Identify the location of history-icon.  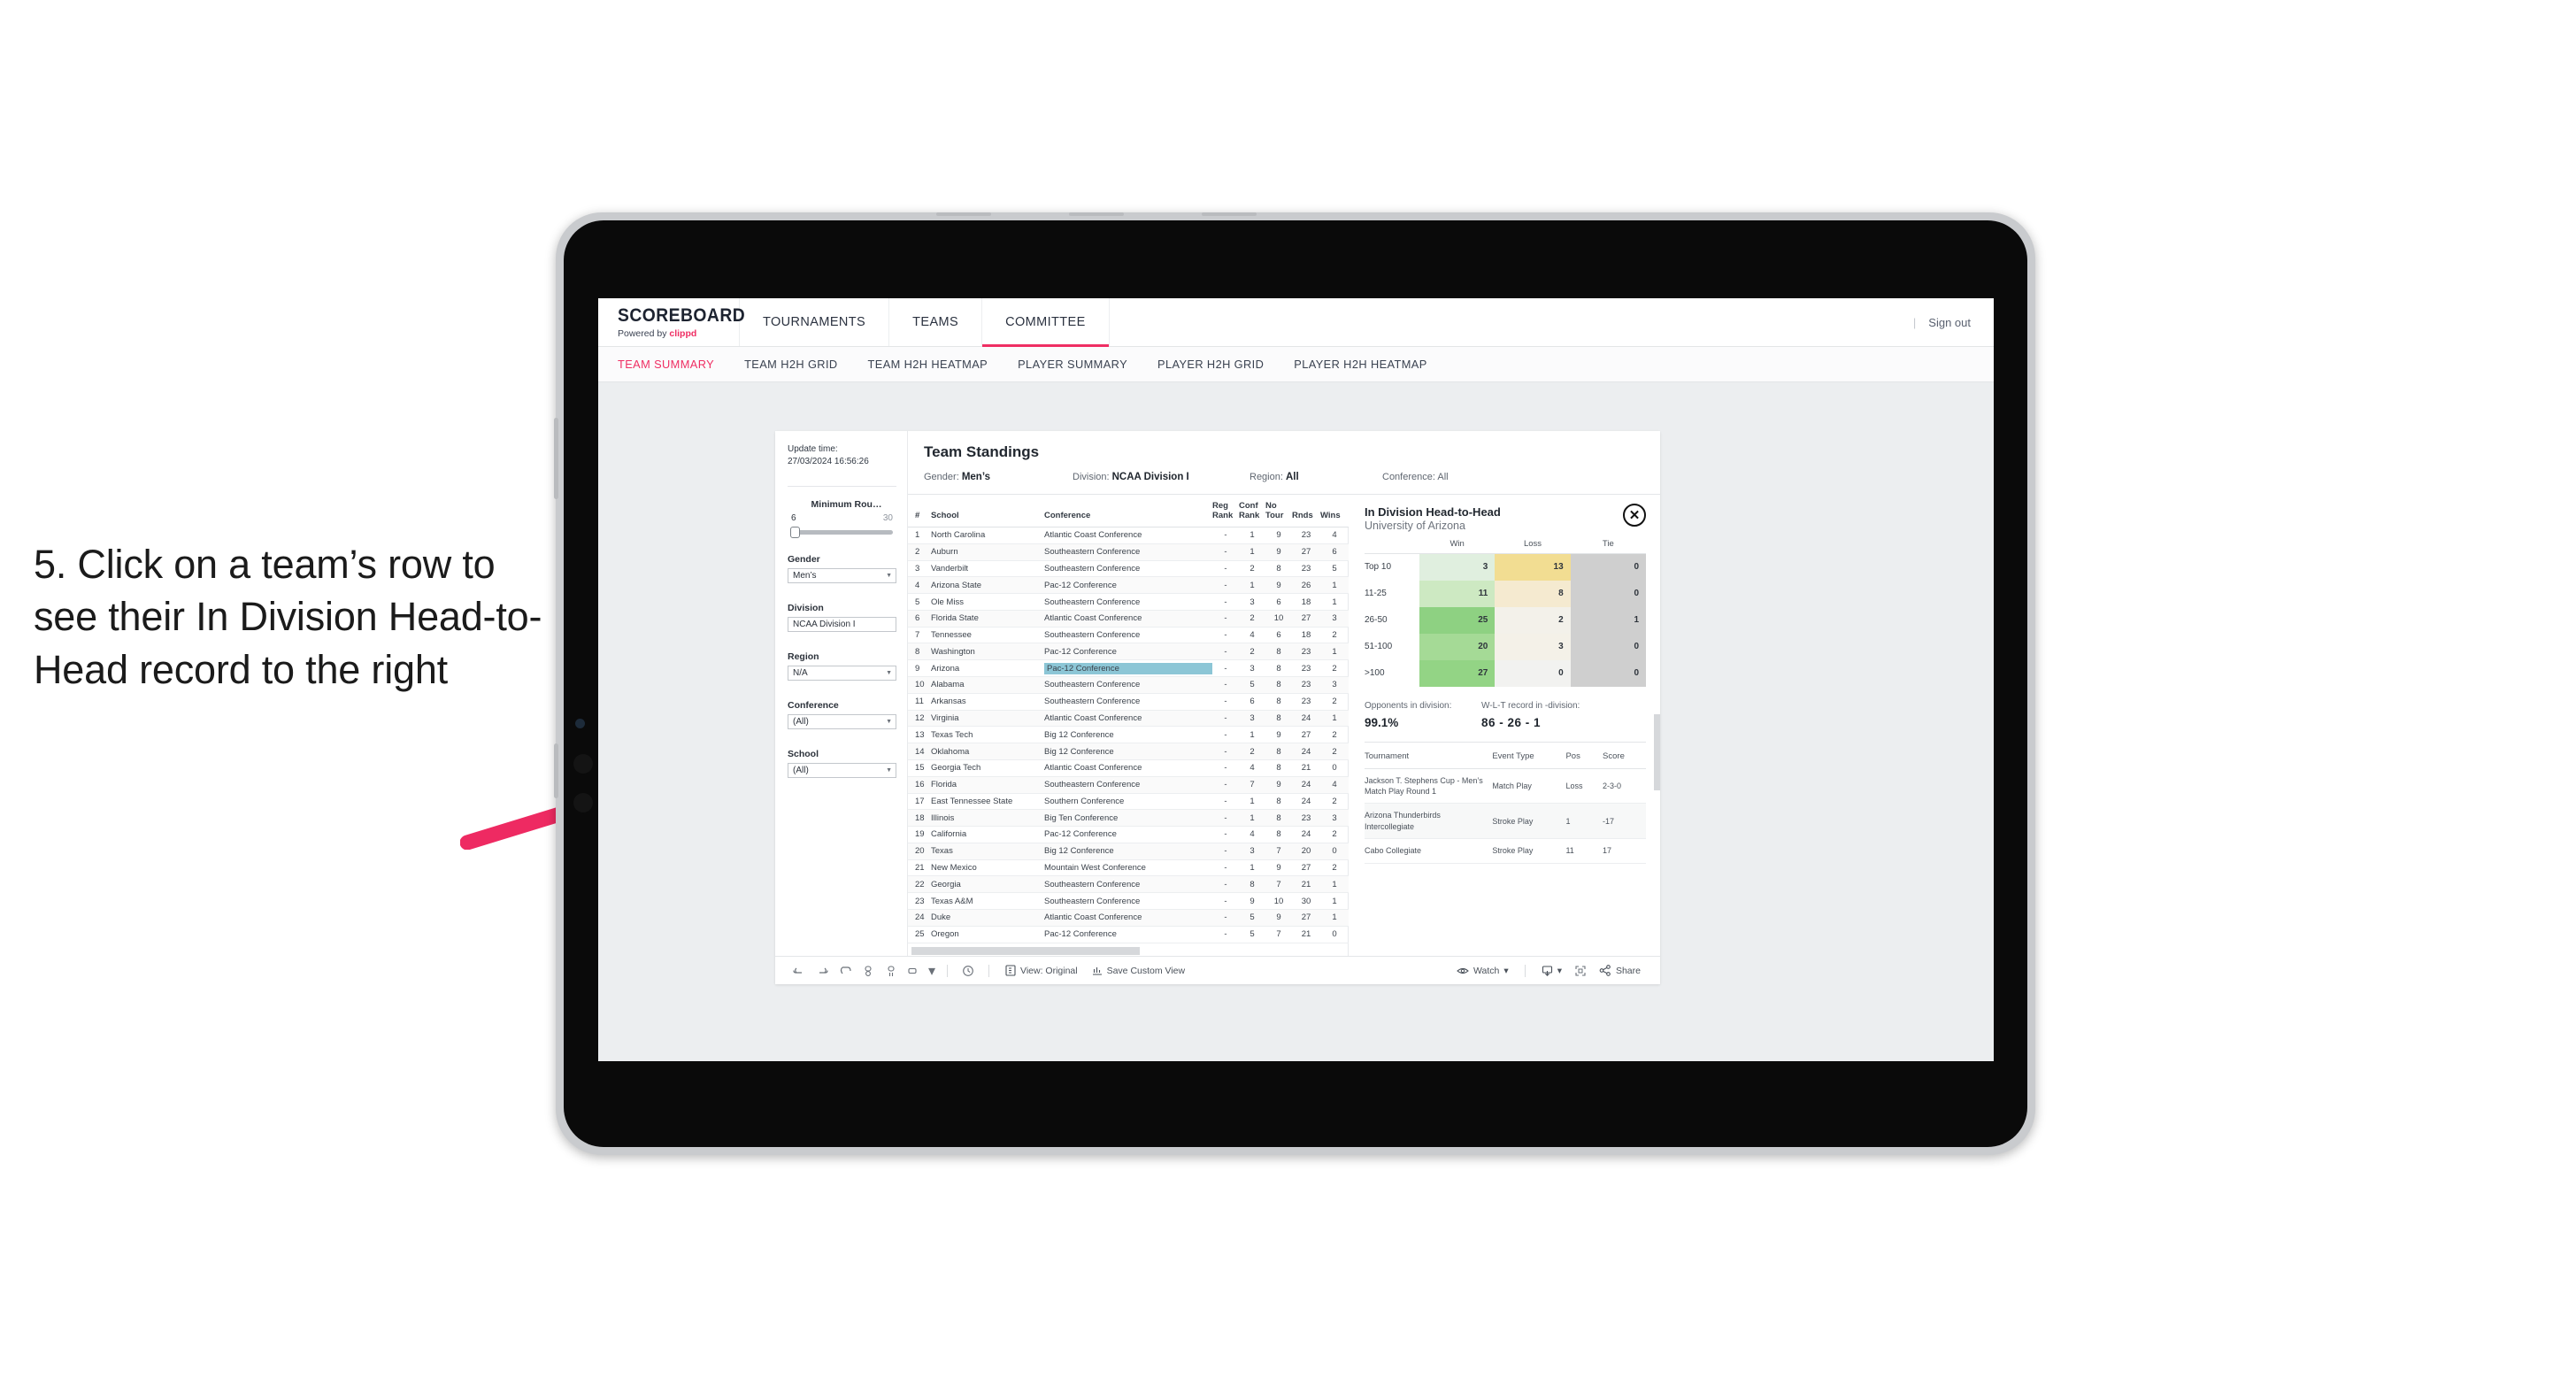
(969, 971).